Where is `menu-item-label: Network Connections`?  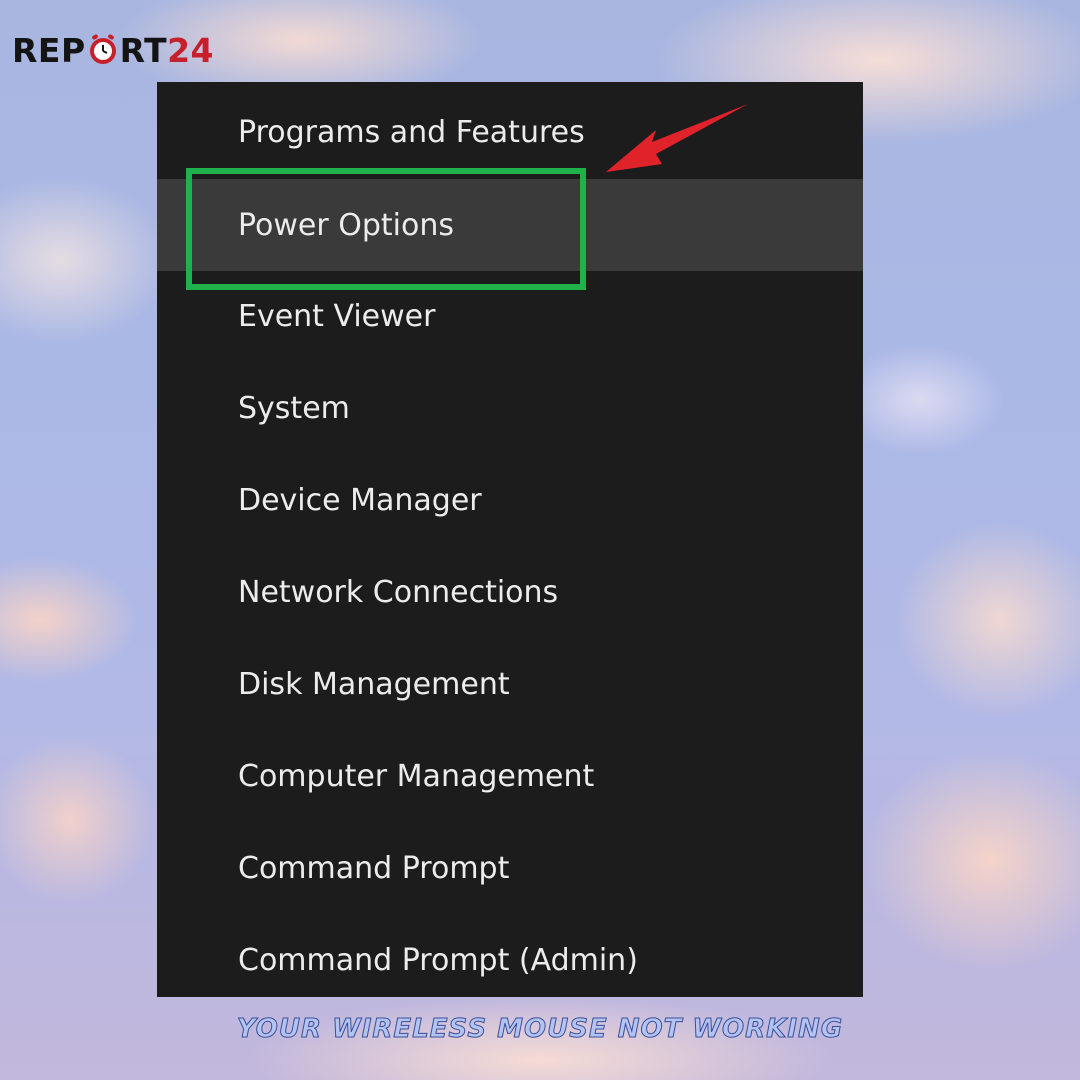
menu-item-label: Network Connections is located at coordinates (398, 592).